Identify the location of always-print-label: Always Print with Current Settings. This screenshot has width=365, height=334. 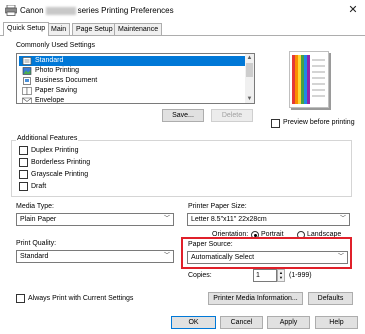
(81, 298).